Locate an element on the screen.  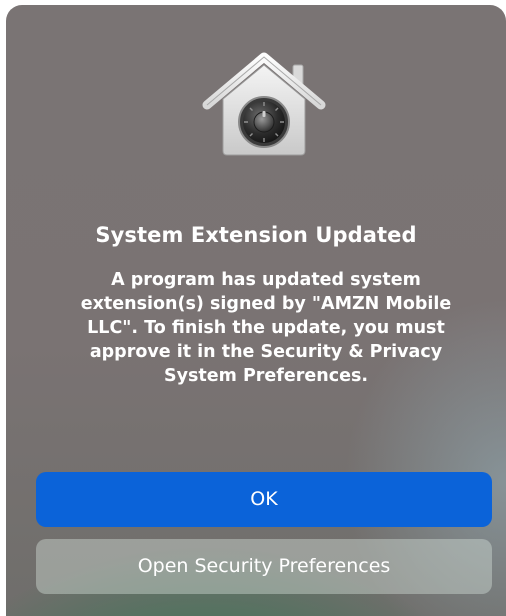
dialog-title: System Extension Updated is located at coordinates (256, 235).